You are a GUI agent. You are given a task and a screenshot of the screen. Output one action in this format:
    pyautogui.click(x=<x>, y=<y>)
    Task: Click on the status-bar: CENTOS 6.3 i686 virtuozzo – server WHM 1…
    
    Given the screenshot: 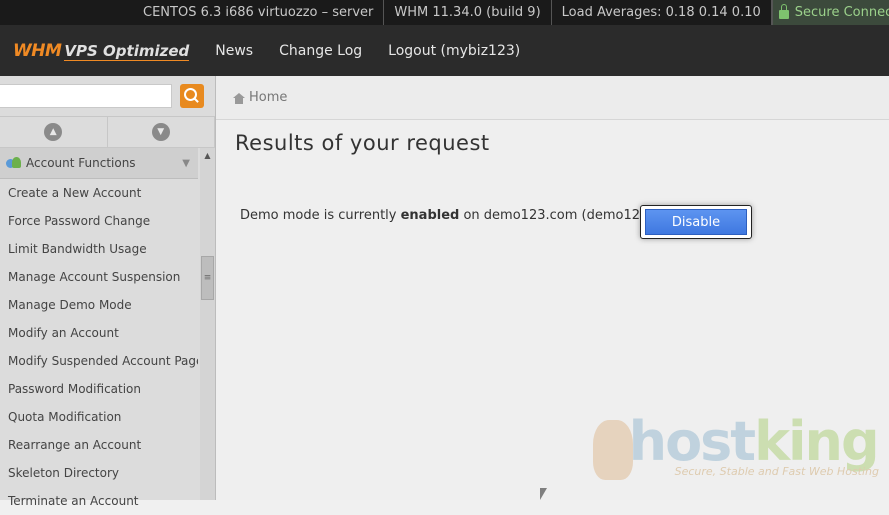 What is the action you would take?
    pyautogui.click(x=444, y=12)
    